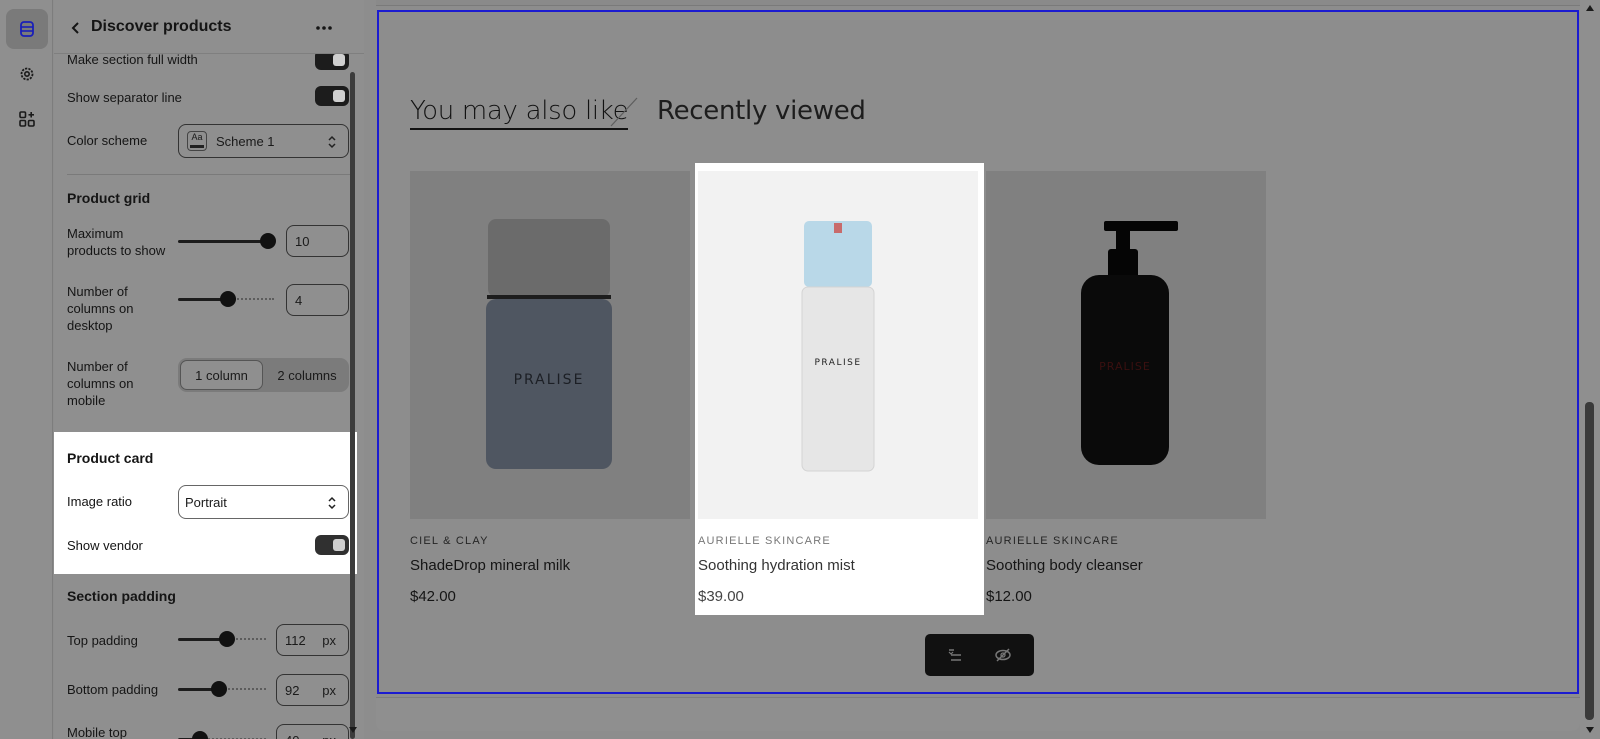 The width and height of the screenshot is (1600, 739). I want to click on rail-settings-button, so click(27, 74).